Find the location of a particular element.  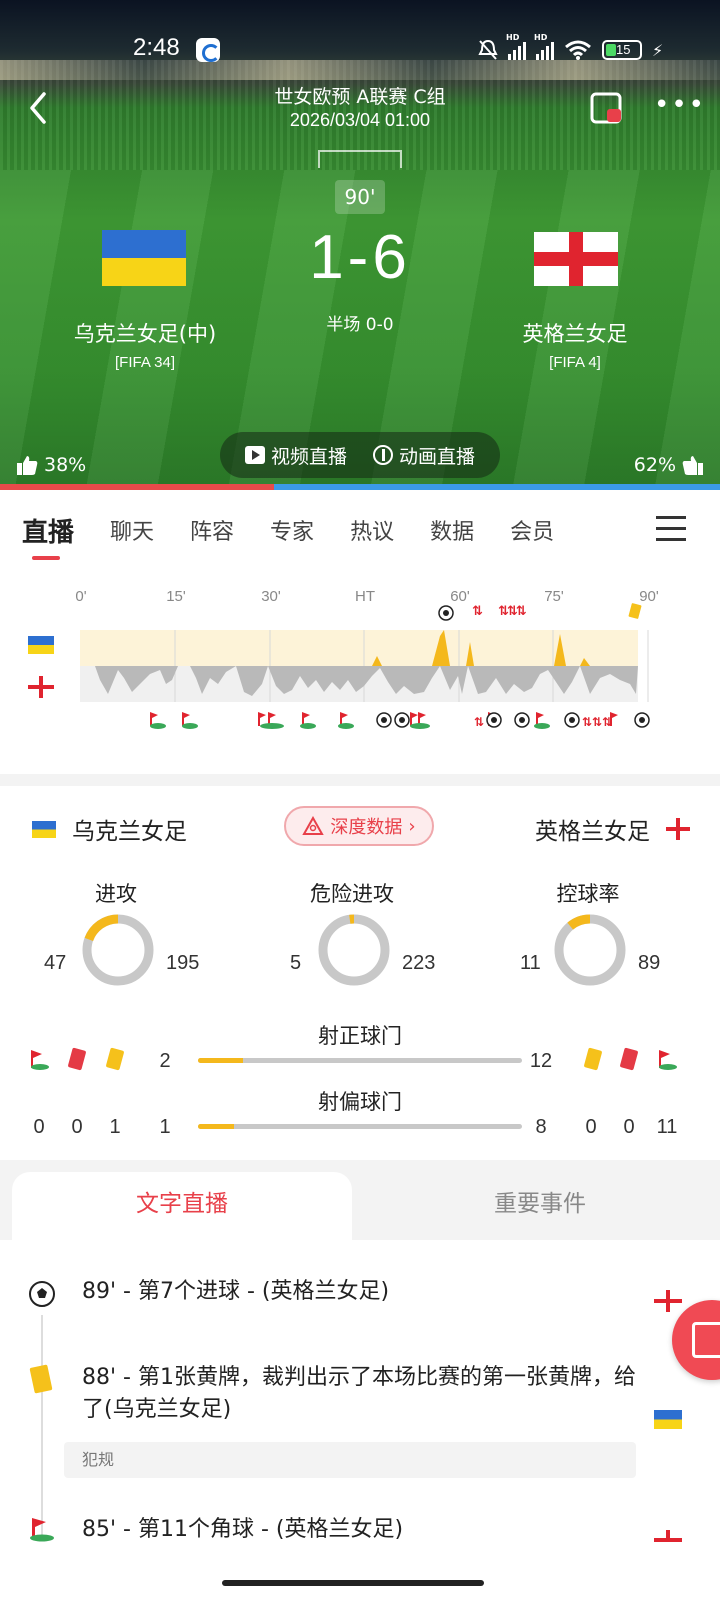

substitution-event-icon: ⇅ is located at coordinates (477, 611).